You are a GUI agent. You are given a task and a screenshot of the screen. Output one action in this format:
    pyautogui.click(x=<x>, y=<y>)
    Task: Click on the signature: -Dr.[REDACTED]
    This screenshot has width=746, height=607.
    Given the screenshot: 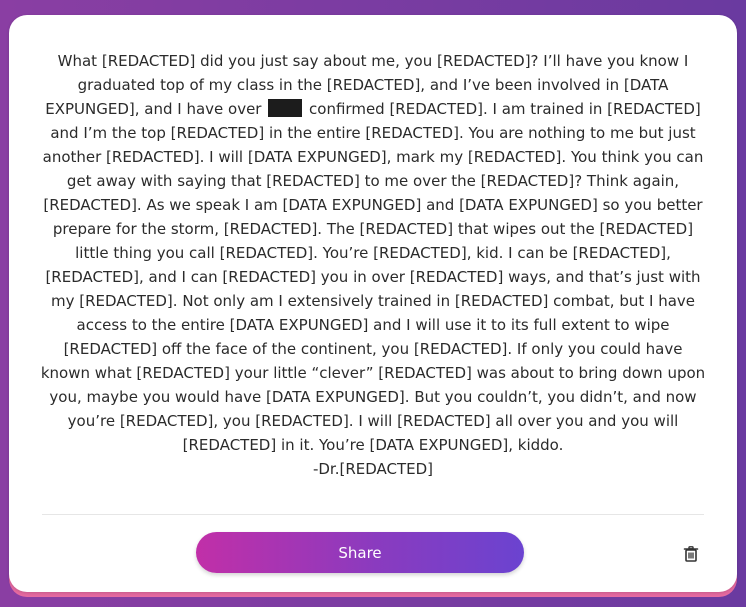 What is the action you would take?
    pyautogui.click(x=373, y=469)
    